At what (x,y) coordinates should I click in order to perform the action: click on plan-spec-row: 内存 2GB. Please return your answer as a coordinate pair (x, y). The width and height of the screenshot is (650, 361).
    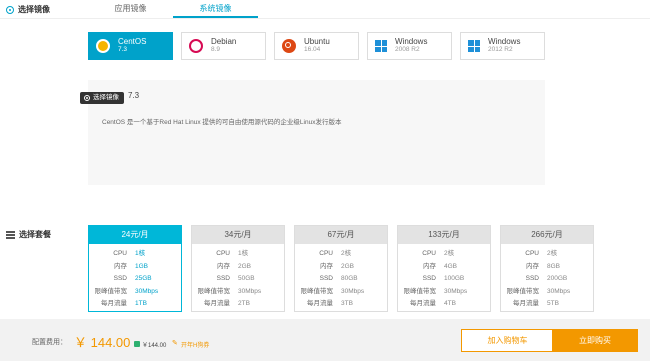
    Looking at the image, I should click on (341, 267).